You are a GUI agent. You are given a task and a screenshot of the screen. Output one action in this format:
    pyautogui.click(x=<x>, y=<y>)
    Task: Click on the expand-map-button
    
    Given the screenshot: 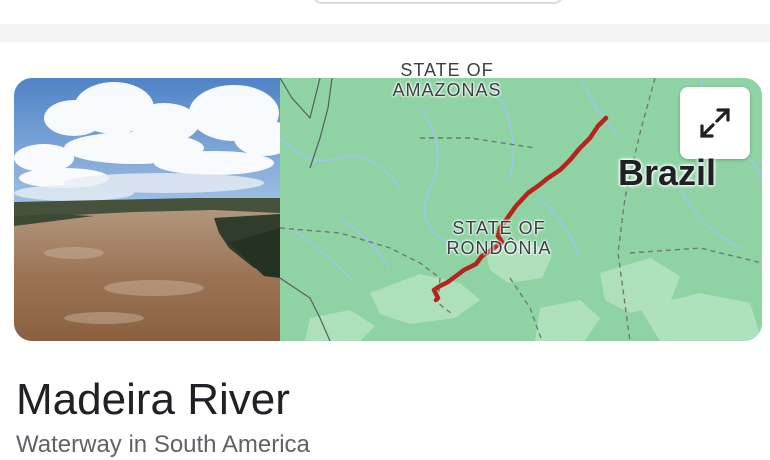 What is the action you would take?
    pyautogui.click(x=715, y=123)
    